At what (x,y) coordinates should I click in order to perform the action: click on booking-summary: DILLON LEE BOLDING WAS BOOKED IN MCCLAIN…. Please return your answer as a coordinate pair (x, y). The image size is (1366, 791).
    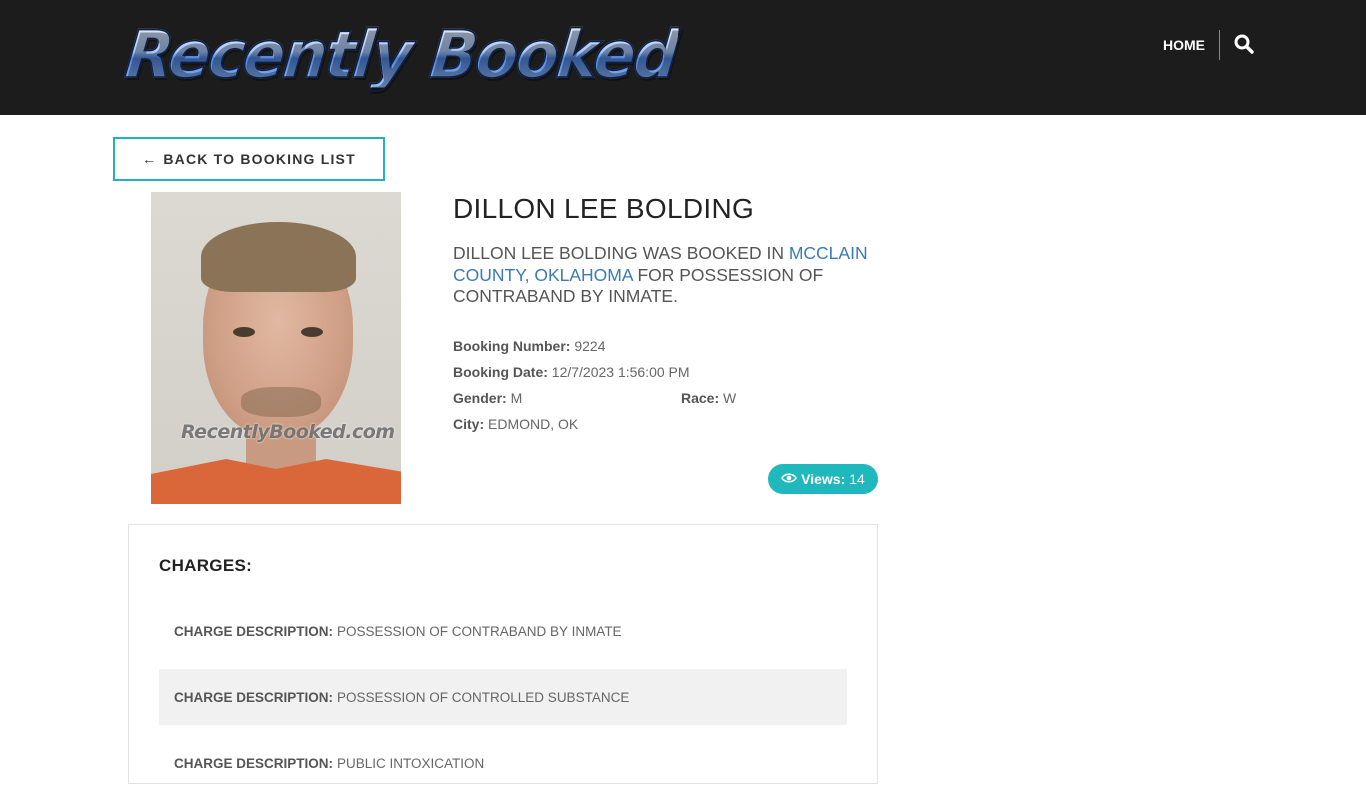
    Looking at the image, I should click on (663, 275).